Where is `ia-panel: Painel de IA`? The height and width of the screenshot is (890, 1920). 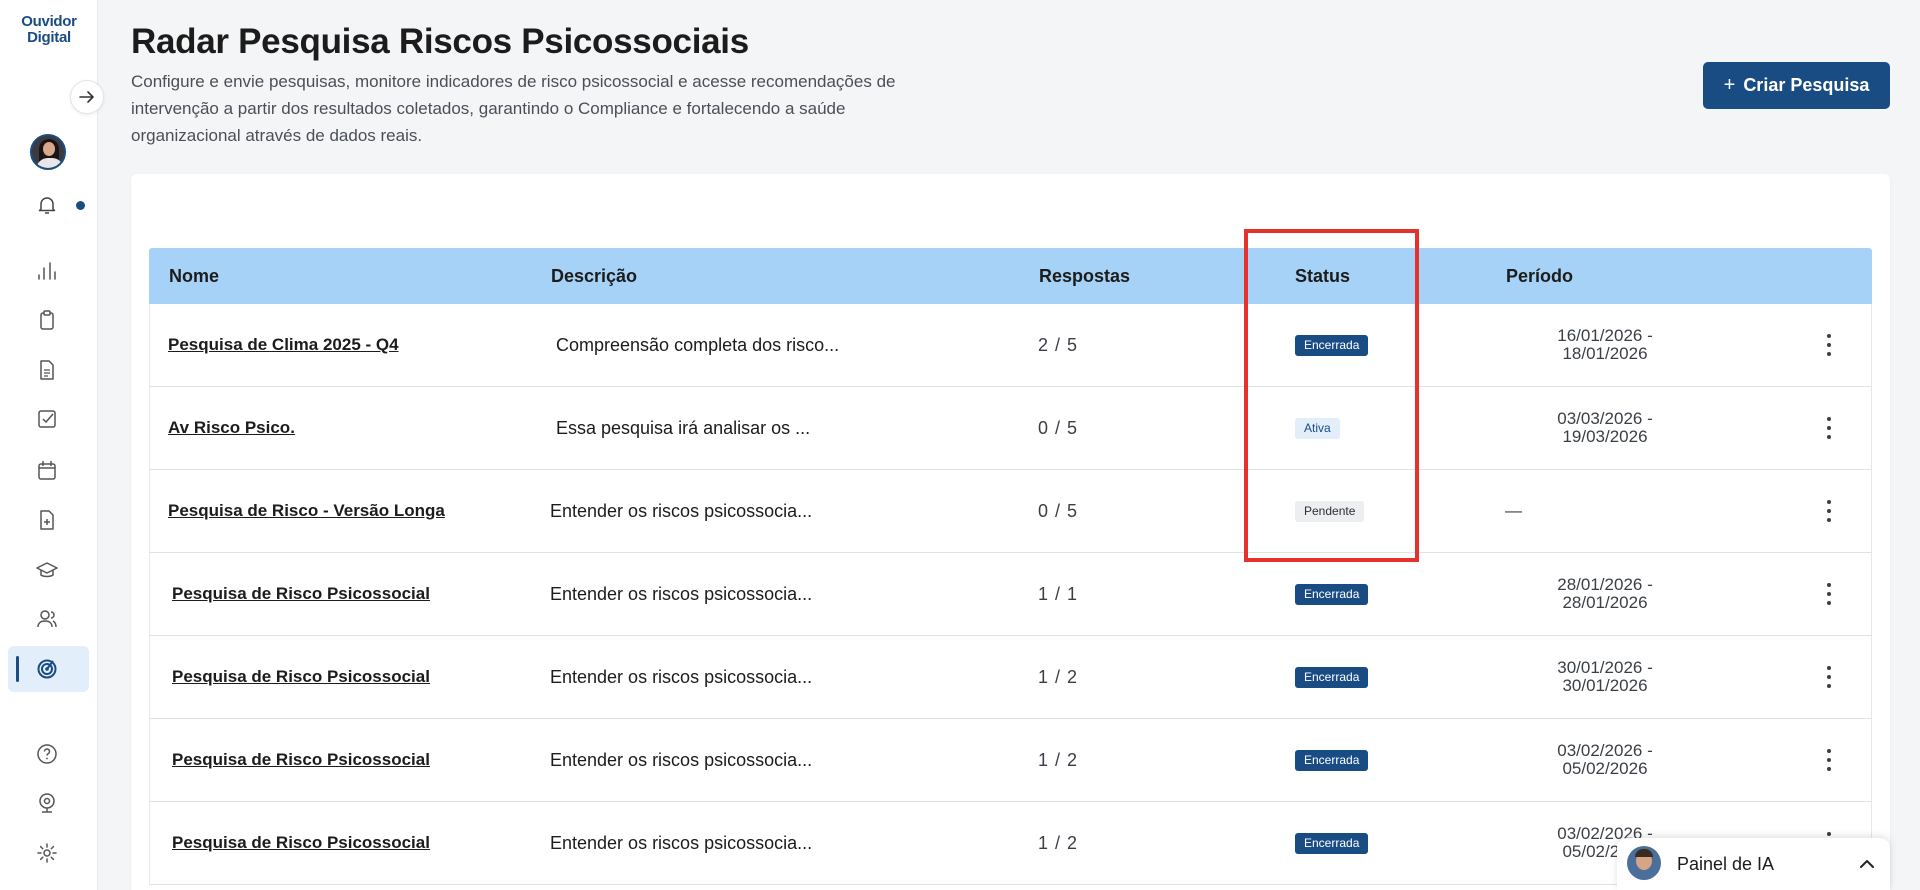
ia-panel: Painel de IA is located at coordinates (1753, 864).